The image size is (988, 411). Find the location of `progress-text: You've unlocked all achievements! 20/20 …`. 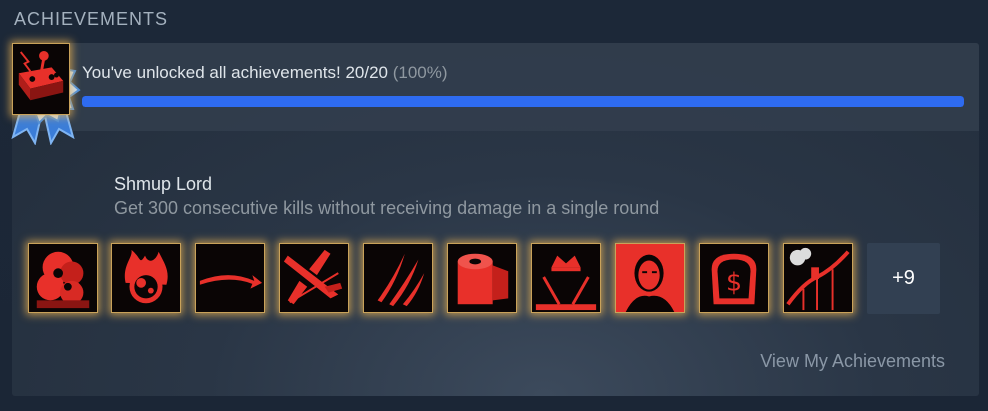

progress-text: You've unlocked all achievements! 20/20 … is located at coordinates (265, 73).